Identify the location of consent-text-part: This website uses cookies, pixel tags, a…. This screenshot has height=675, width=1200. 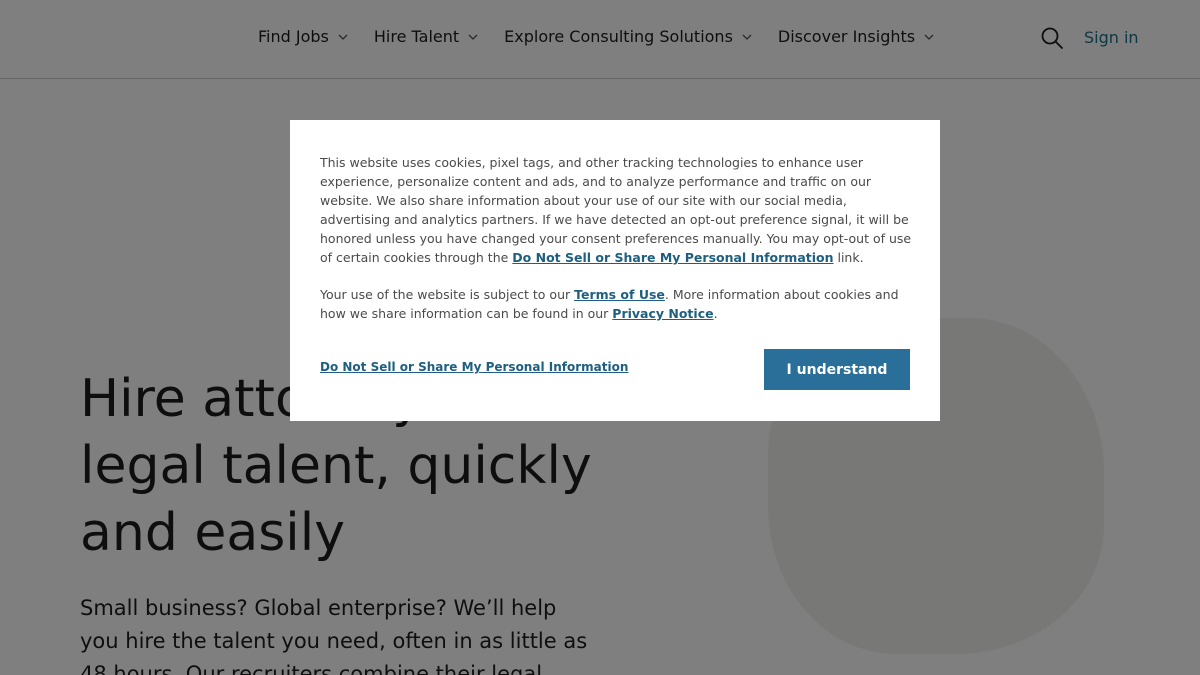
(616, 210).